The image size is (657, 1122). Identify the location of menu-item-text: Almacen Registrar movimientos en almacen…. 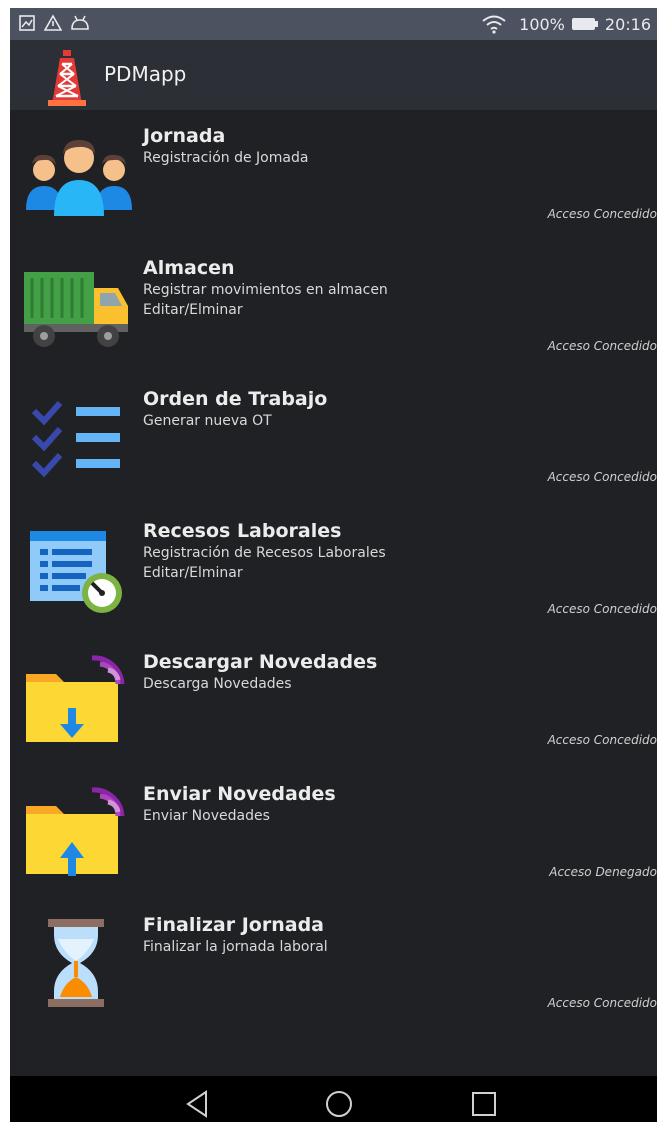
(265, 288).